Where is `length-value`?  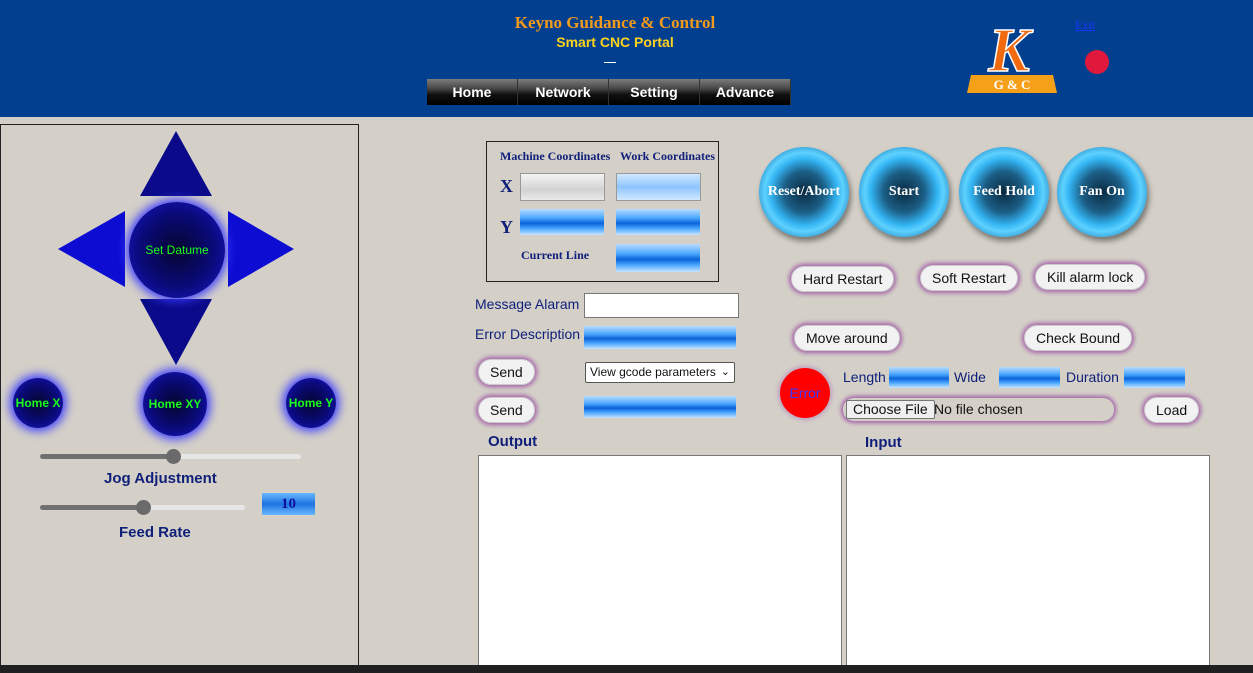
length-value is located at coordinates (919, 377).